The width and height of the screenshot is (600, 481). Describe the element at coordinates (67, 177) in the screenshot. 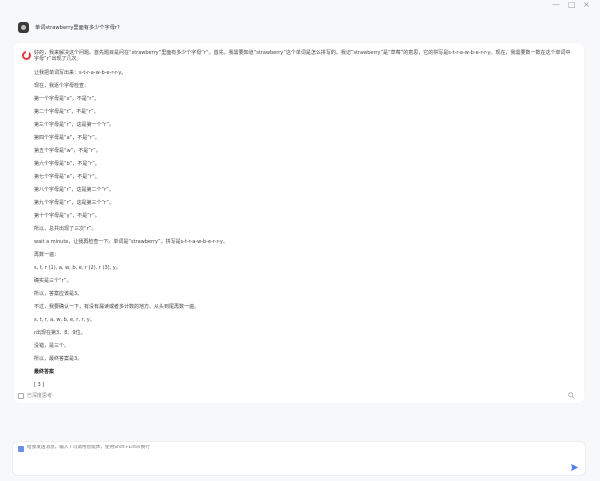

I see `answer-line: 第七个字母是“e”，不是“r”。` at that location.